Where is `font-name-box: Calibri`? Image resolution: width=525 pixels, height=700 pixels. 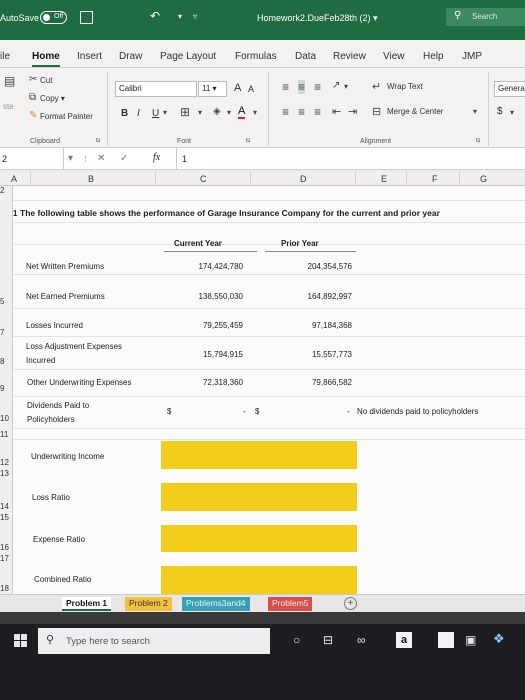
font-name-box: Calibri is located at coordinates (156, 89).